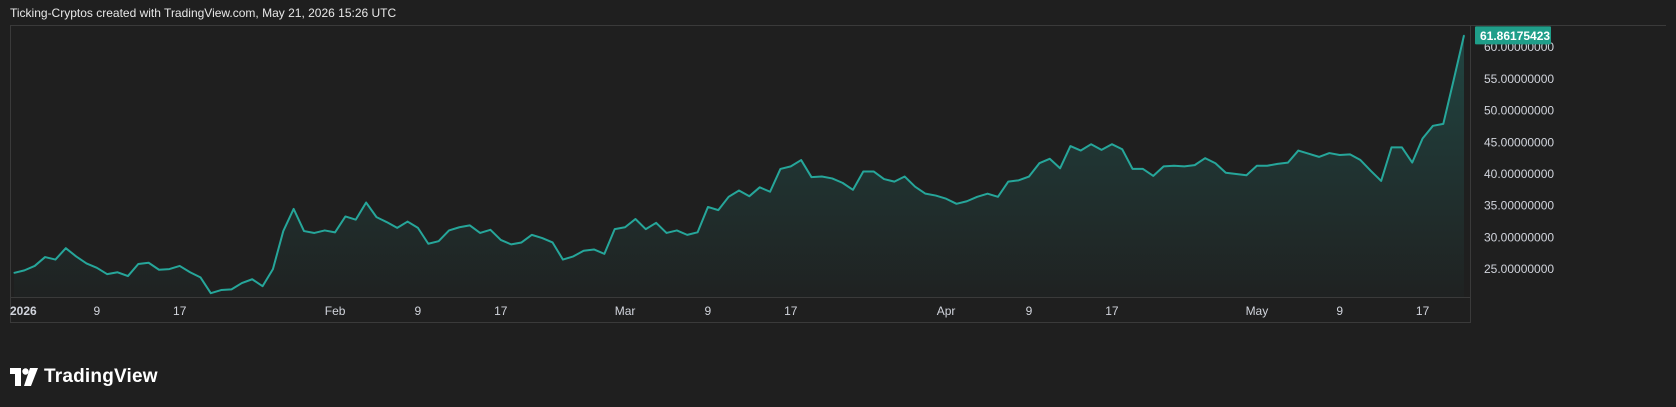 The width and height of the screenshot is (1676, 407). Describe the element at coordinates (1519, 142) in the screenshot. I see `y-tick-label: 45.00000000` at that location.